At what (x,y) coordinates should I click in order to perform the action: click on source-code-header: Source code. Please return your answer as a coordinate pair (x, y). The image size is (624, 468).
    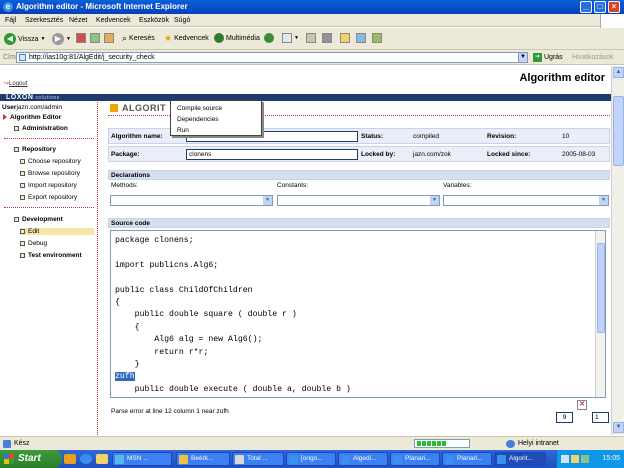
    Looking at the image, I should click on (359, 223).